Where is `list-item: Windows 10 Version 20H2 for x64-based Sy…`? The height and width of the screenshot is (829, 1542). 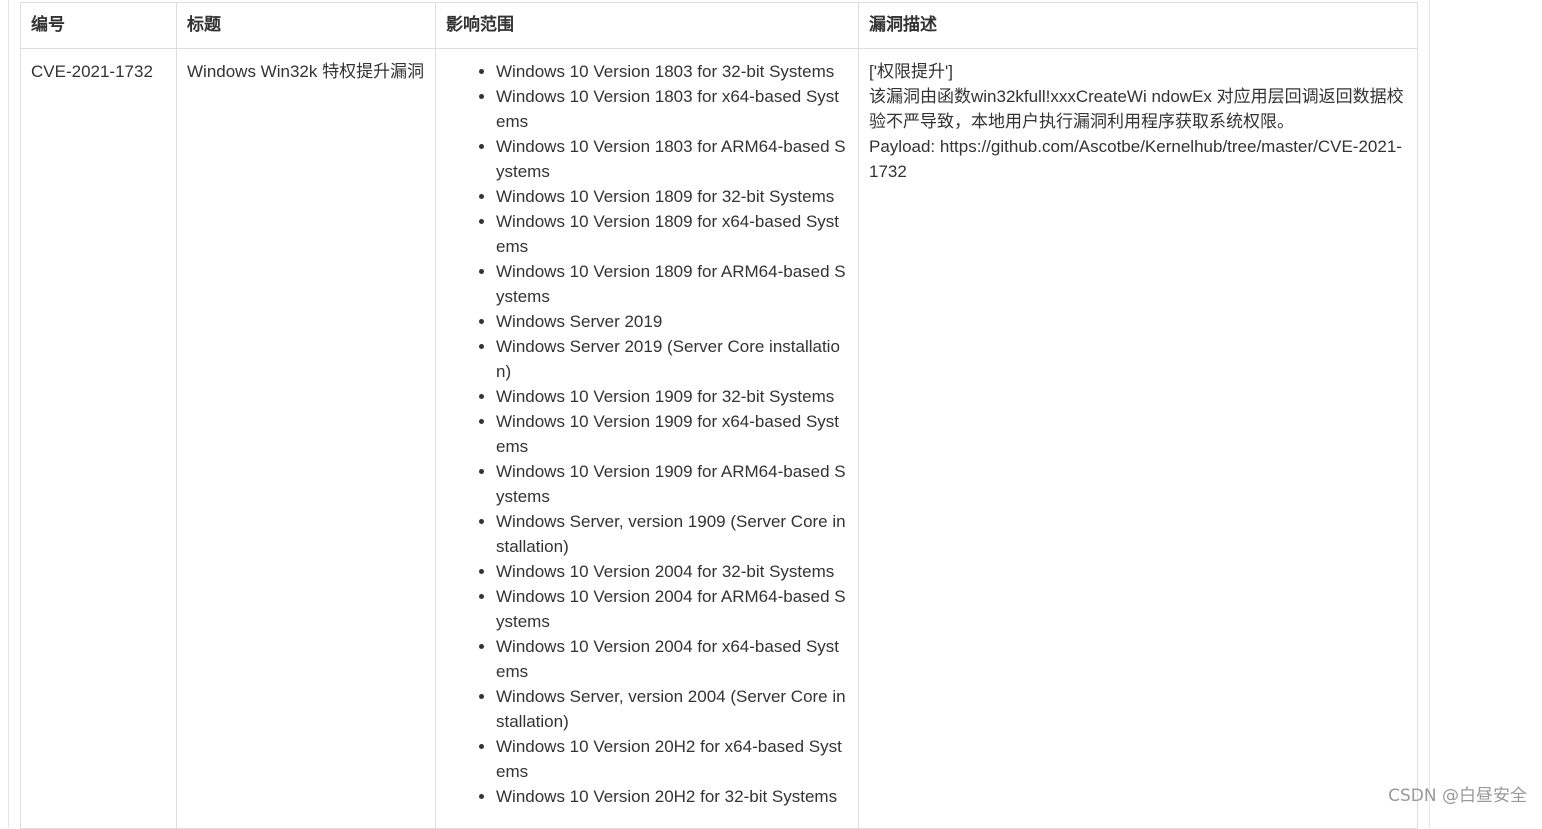
list-item: Windows 10 Version 20H2 for x64-based Sy… is located at coordinates (672, 759).